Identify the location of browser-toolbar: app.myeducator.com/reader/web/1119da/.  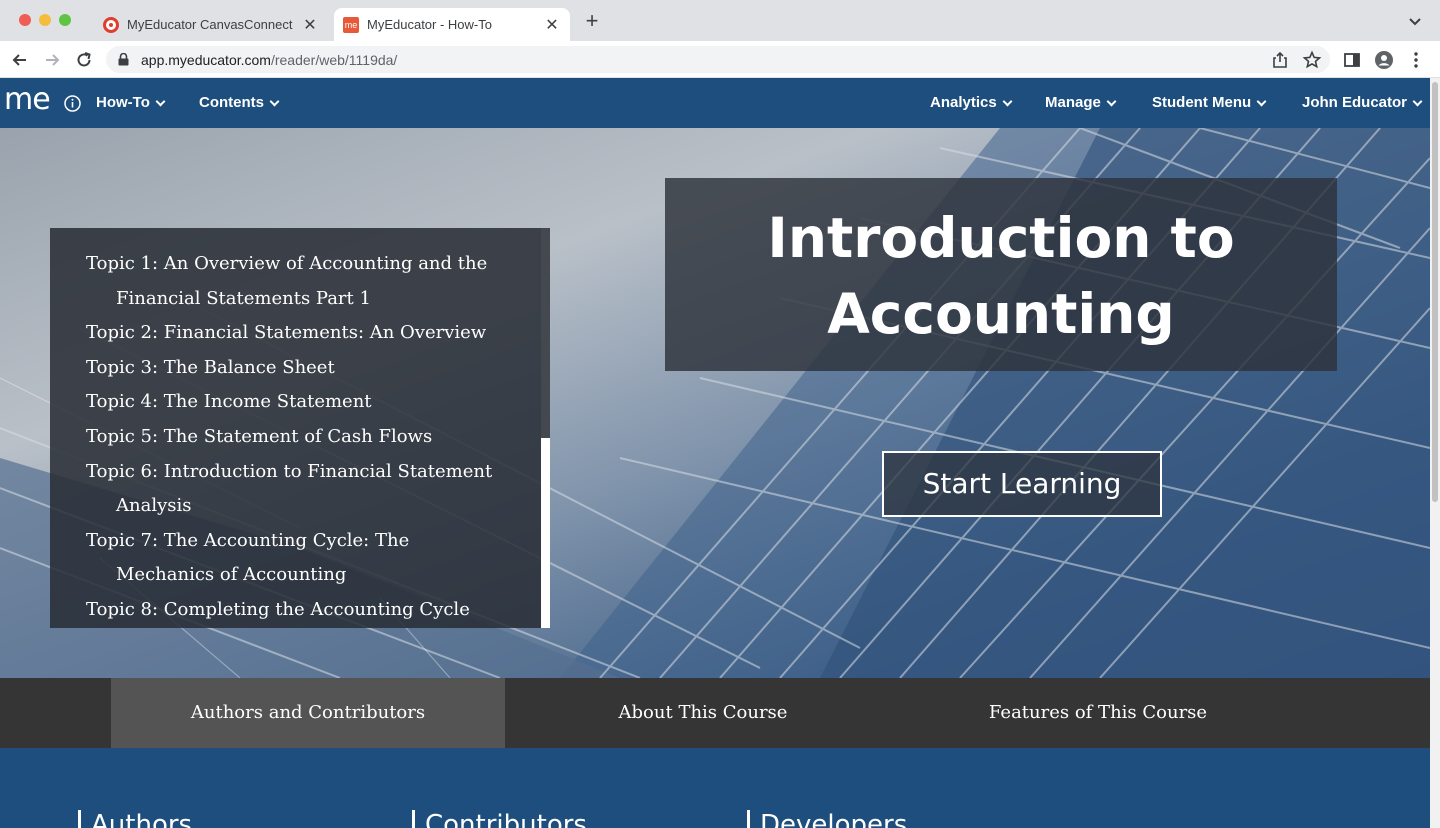
(720, 59).